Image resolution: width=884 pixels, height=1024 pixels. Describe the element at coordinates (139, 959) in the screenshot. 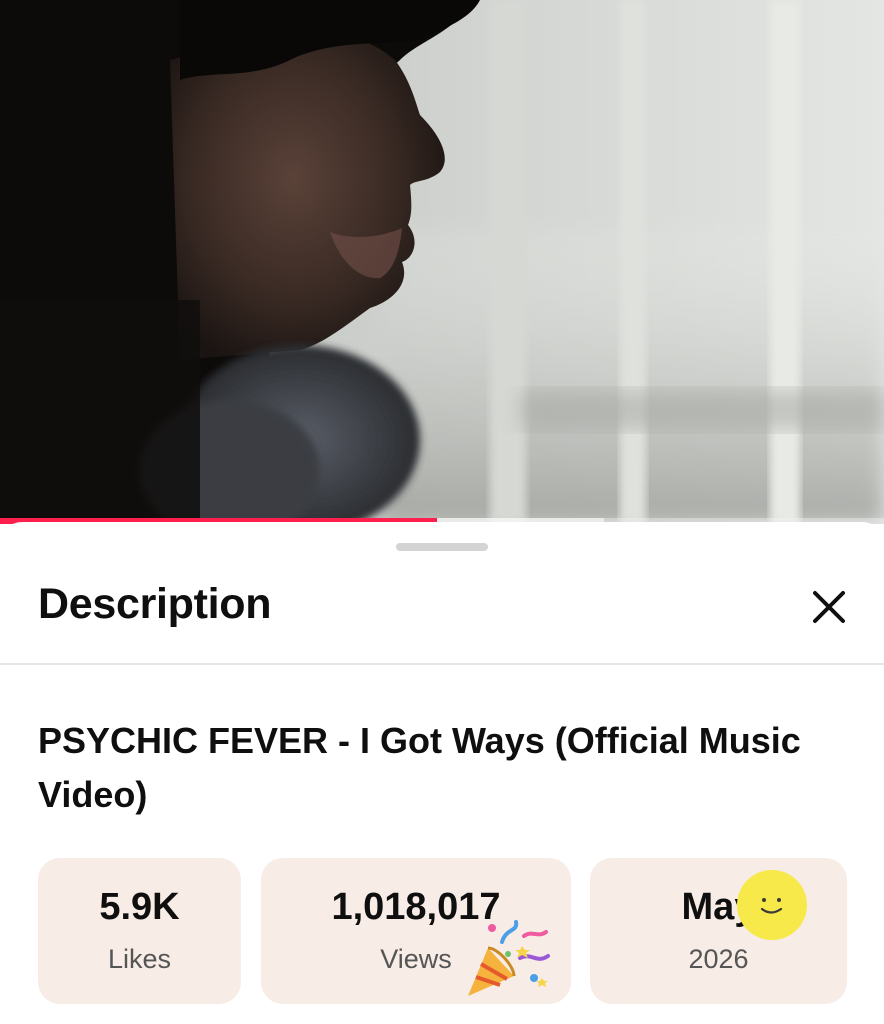

I see `likes-label: Likes` at that location.